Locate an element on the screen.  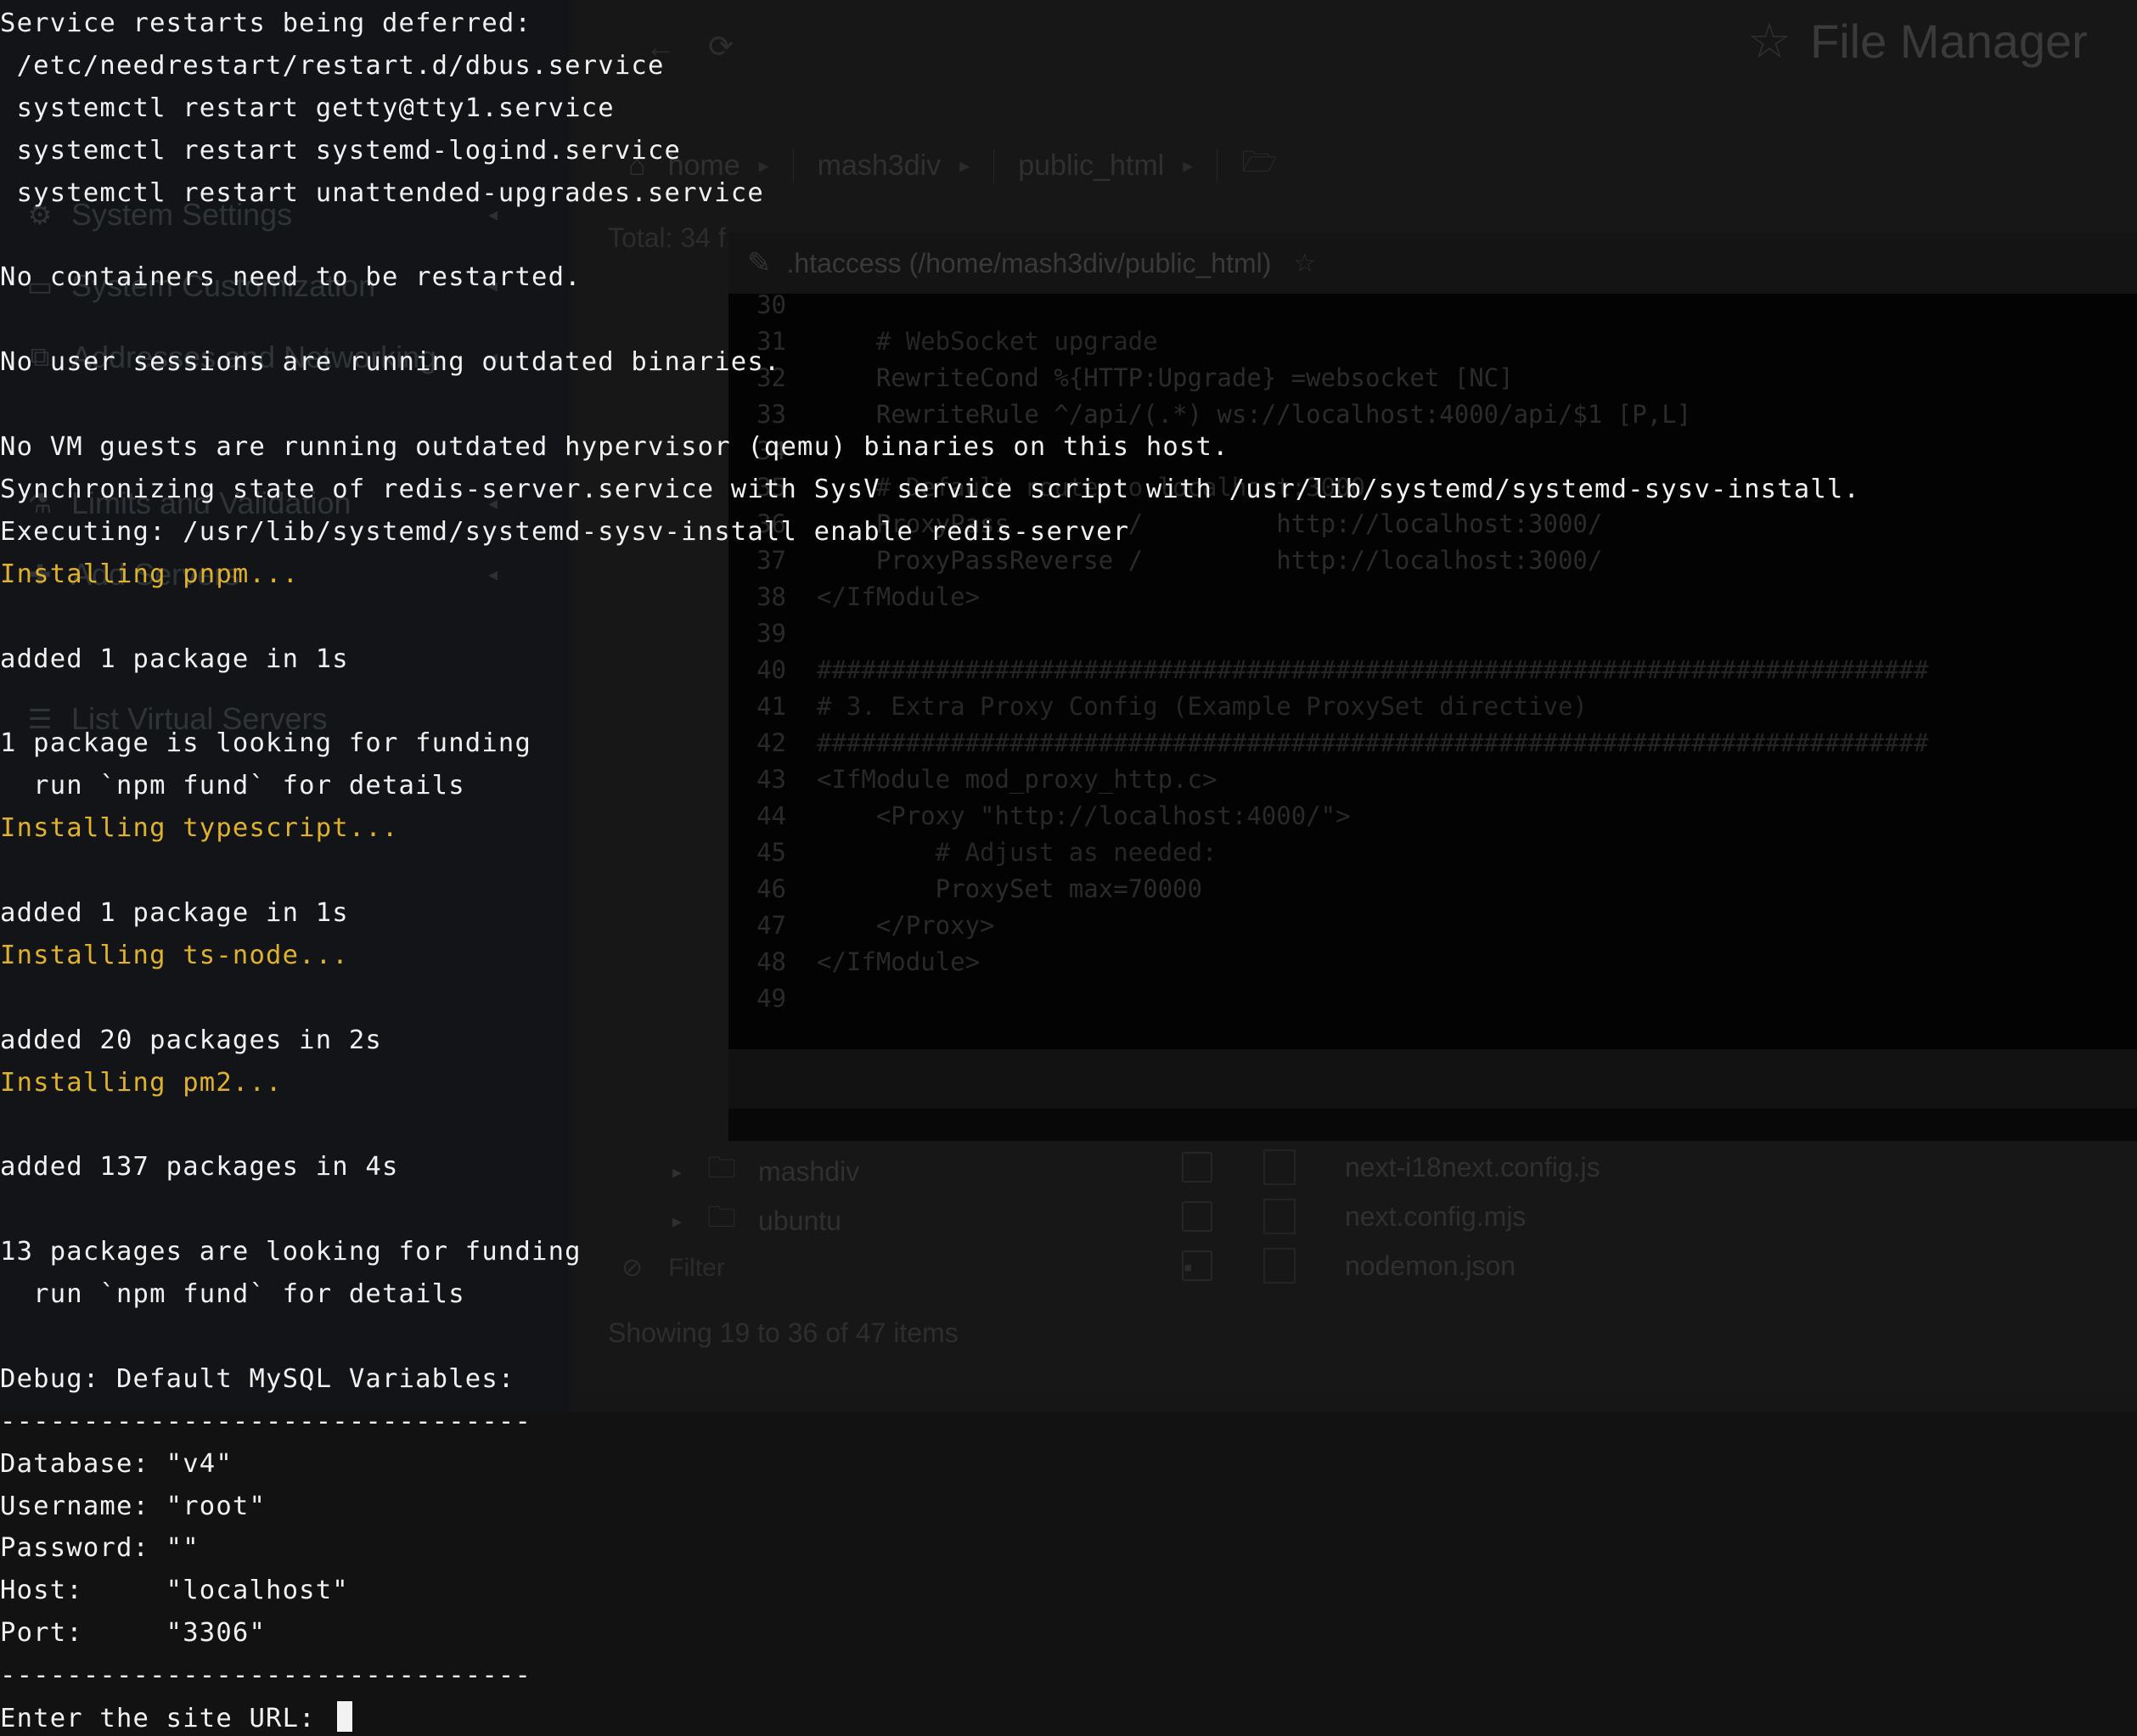
terminal-line: 13 packages are looking for funding is located at coordinates (291, 1252).